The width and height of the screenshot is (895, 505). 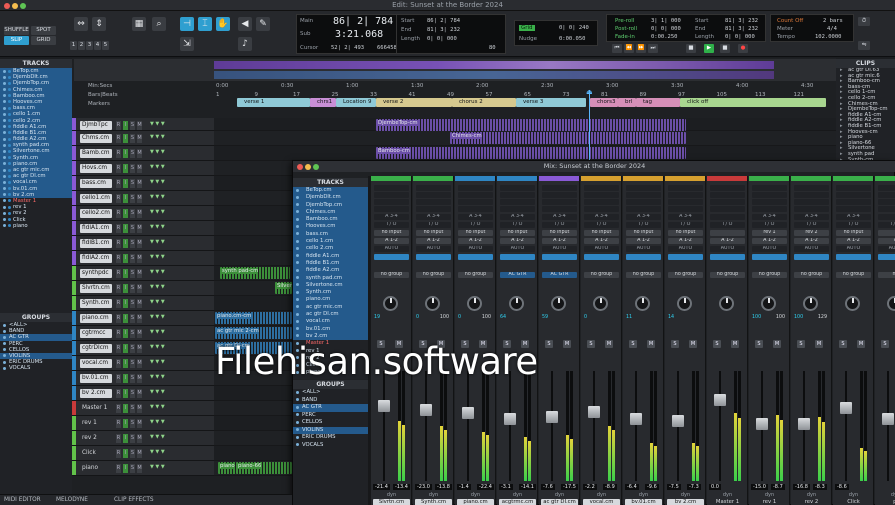 What do you see at coordinates (330, 401) in the screenshot?
I see `mix-group-list-item: BAND` at bounding box center [330, 401].